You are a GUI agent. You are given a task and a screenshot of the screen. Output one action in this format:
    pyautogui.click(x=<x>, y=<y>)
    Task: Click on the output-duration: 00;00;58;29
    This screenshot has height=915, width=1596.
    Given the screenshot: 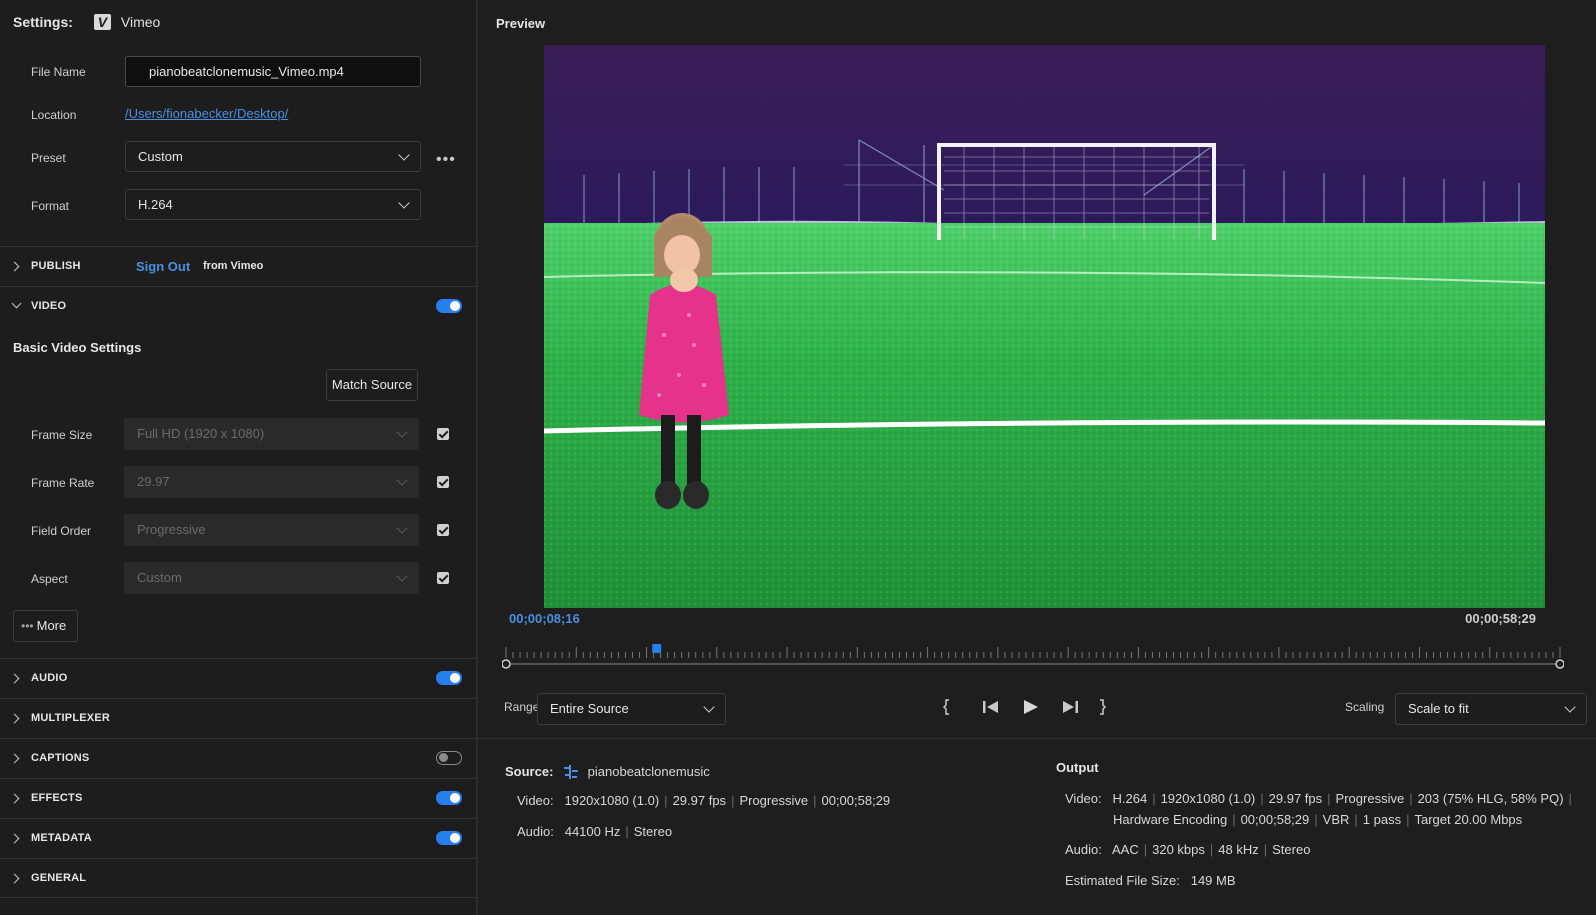 What is the action you would take?
    pyautogui.click(x=1275, y=819)
    